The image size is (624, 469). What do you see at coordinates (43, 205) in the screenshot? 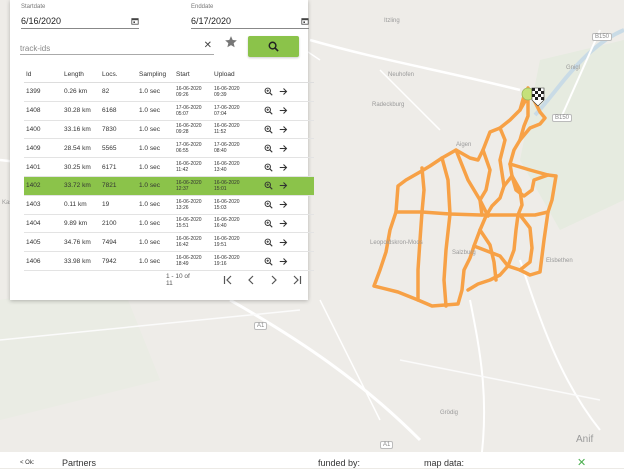
I see `cell-id: 1403` at bounding box center [43, 205].